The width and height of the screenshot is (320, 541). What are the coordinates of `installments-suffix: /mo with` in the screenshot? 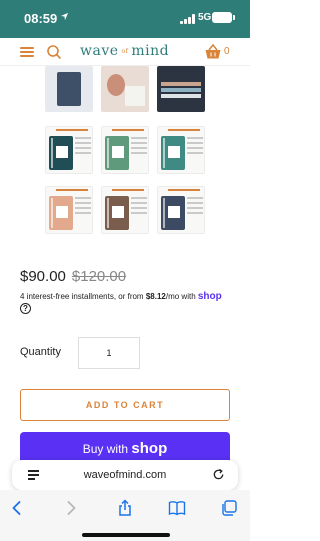 It's located at (181, 296).